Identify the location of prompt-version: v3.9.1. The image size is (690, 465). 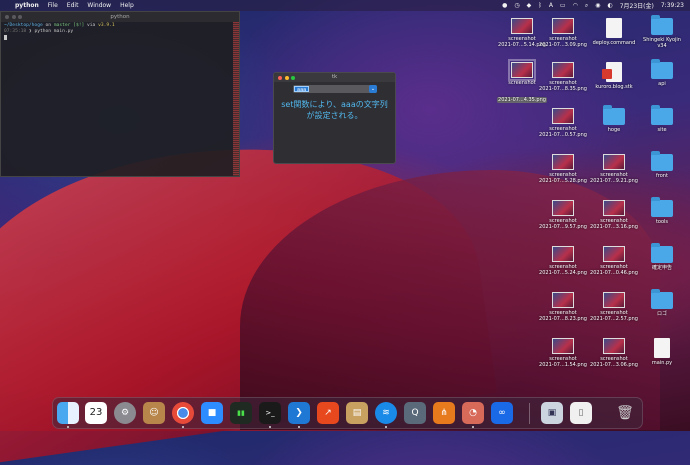
(106, 25).